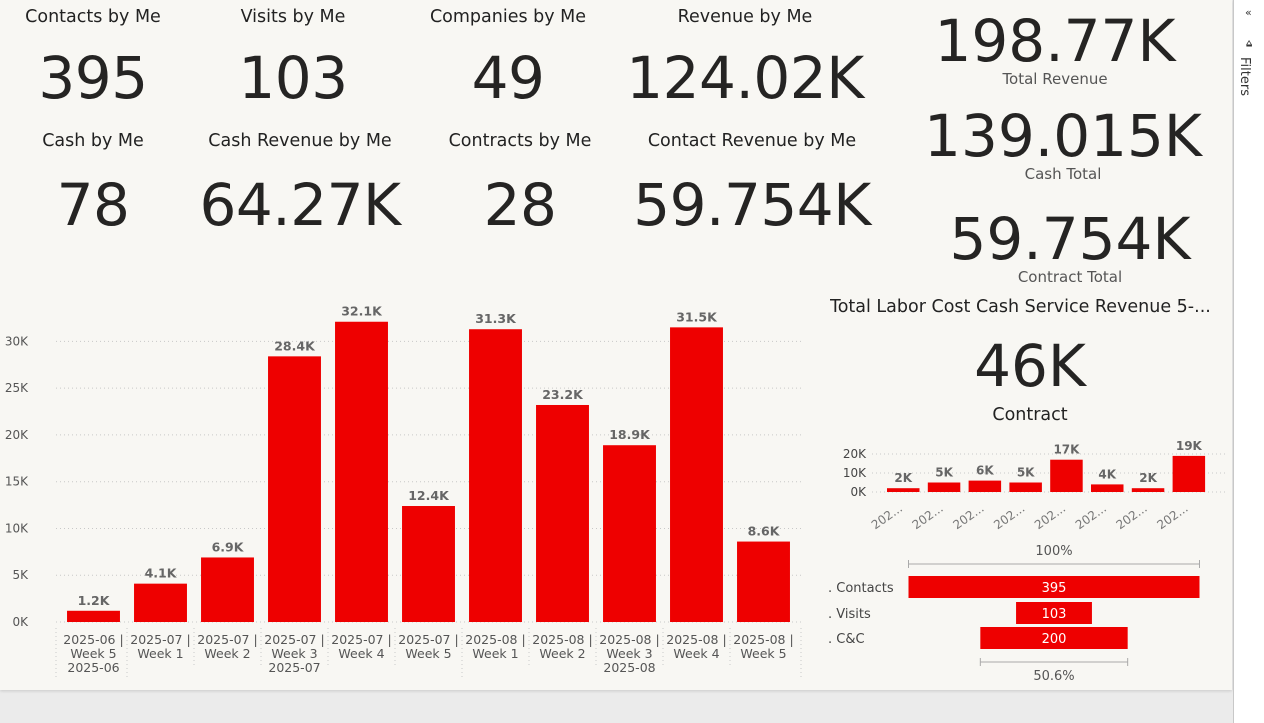 The image size is (1264, 723). What do you see at coordinates (764, 531) in the screenshot?
I see `data-label: 8.6K` at bounding box center [764, 531].